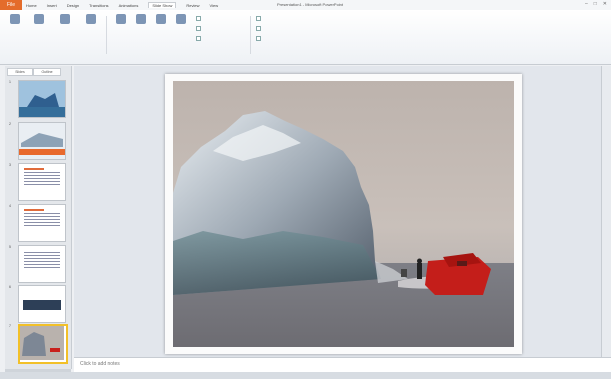 This screenshot has width=611, height=379. What do you see at coordinates (52, 5) in the screenshot?
I see `tab-insert: Insert` at bounding box center [52, 5].